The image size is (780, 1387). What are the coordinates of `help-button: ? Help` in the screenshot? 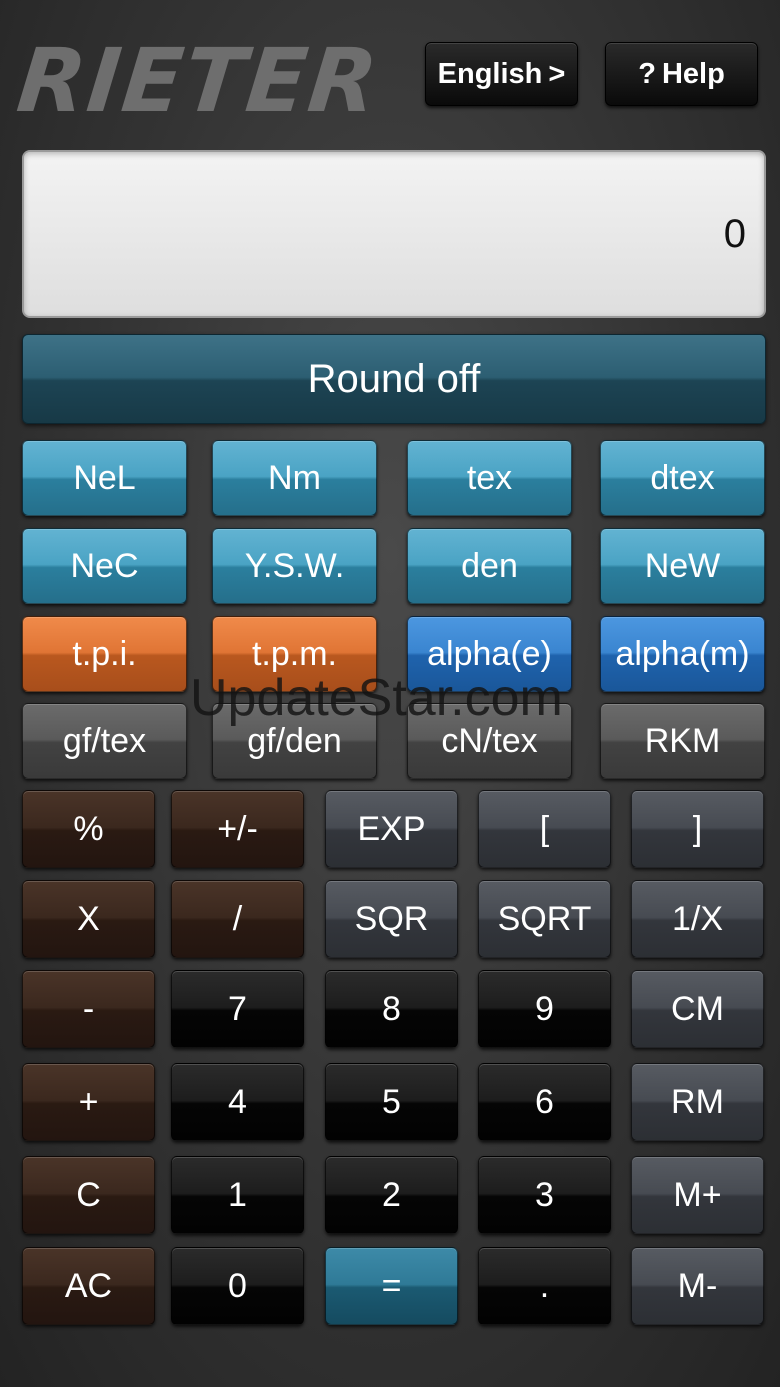 It's located at (681, 74).